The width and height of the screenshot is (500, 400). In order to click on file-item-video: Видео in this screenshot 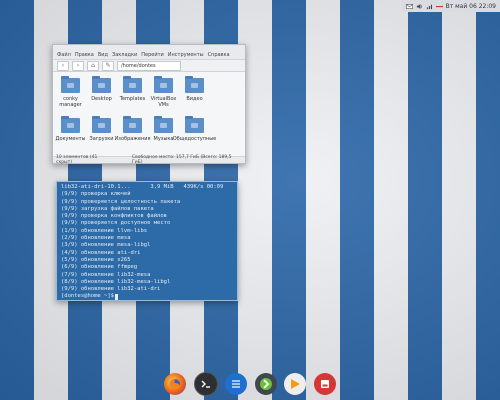, I will do `click(194, 95)`.